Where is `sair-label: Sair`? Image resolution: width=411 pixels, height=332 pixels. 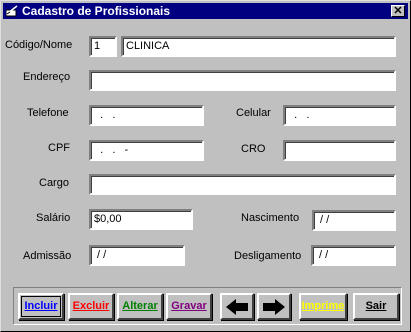 sair-label: Sair is located at coordinates (376, 306).